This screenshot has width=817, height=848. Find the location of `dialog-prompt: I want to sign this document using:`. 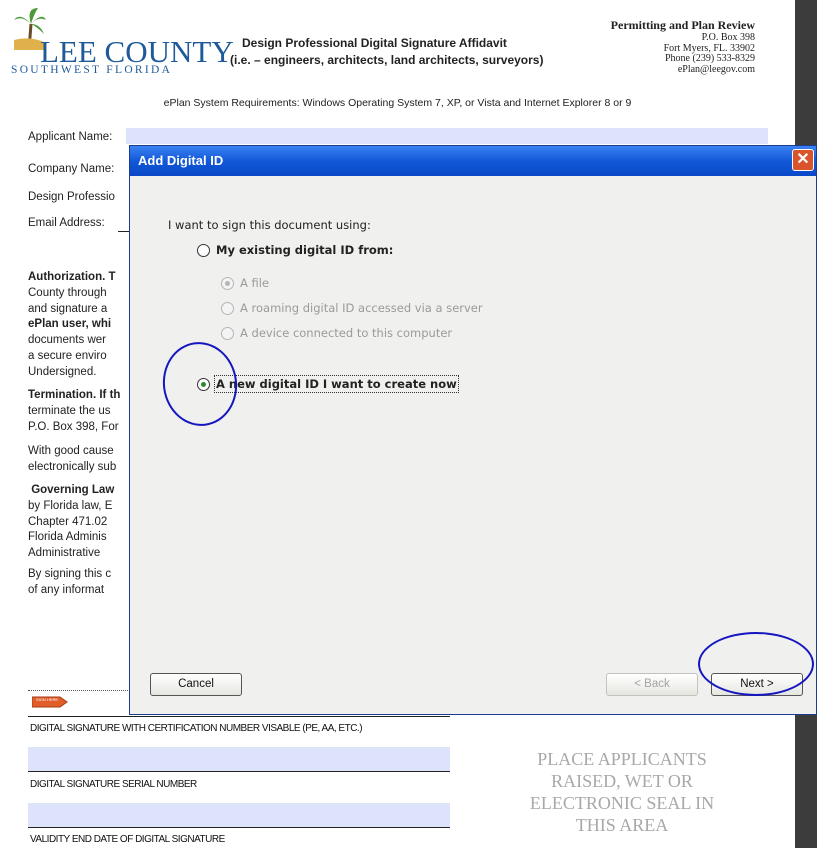

dialog-prompt: I want to sign this document using: is located at coordinates (269, 225).